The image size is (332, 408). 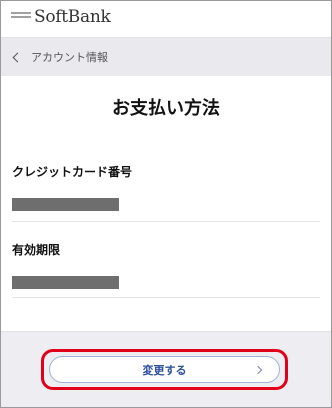 I want to click on page-title: お支払い方法, so click(x=166, y=108).